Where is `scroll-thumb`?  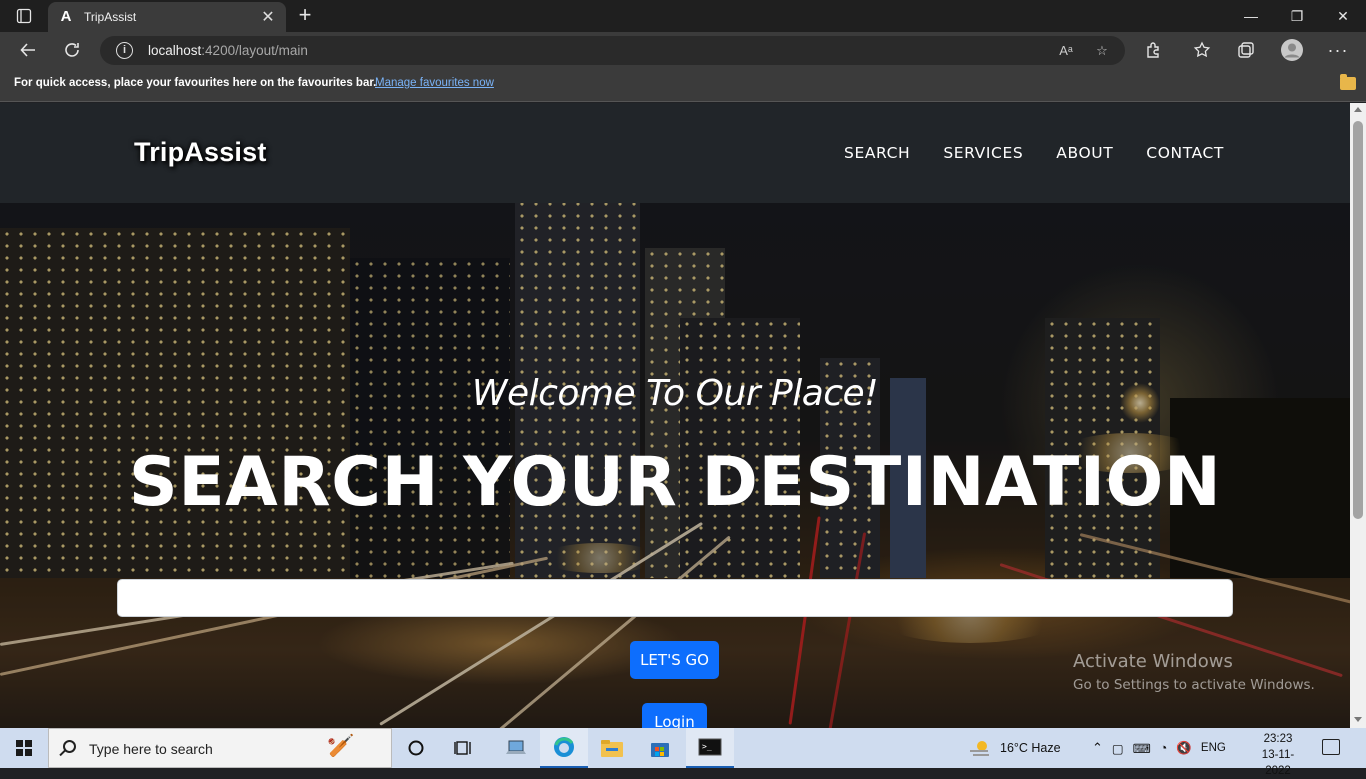
scroll-thumb is located at coordinates (1358, 320).